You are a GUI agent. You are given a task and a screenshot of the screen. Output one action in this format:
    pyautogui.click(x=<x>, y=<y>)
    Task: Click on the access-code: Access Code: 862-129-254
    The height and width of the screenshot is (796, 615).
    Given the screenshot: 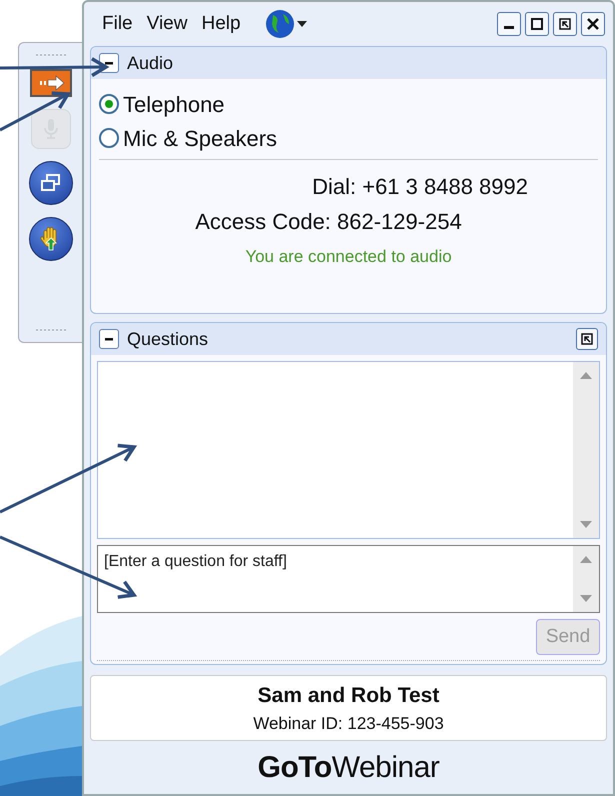 What is the action you would take?
    pyautogui.click(x=328, y=222)
    